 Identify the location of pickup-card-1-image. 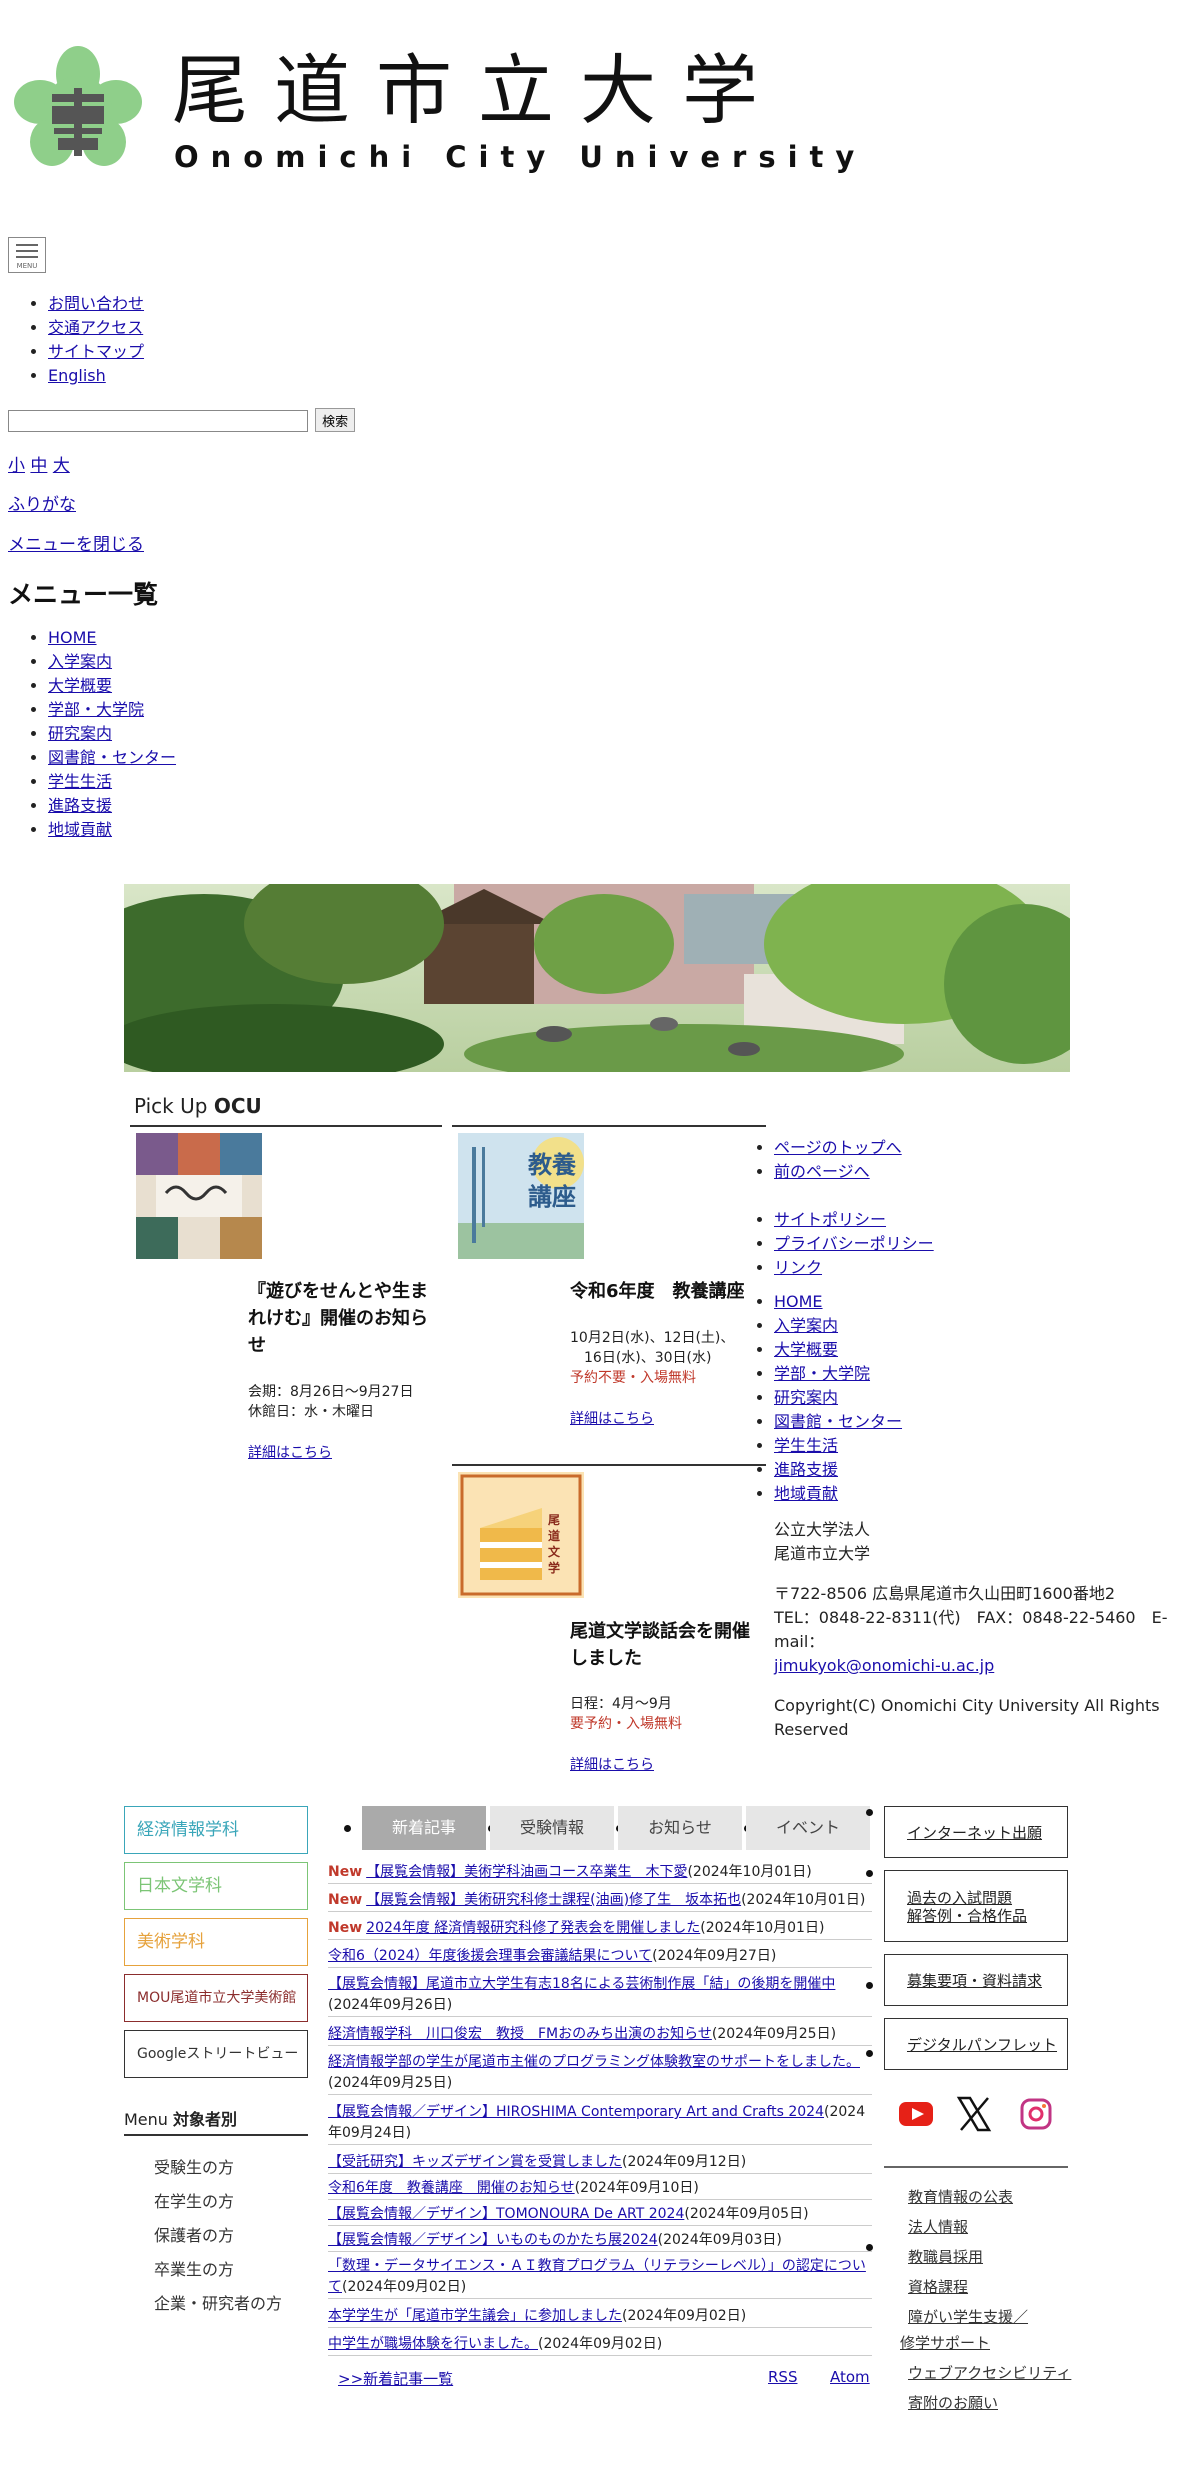
(199, 1196).